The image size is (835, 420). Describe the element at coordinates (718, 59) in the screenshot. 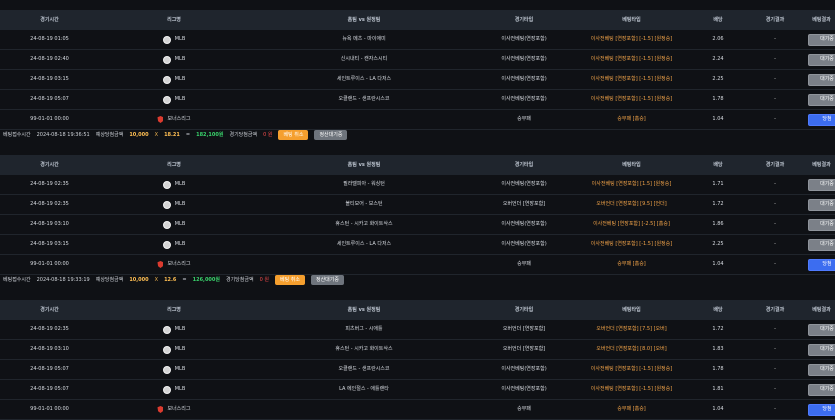

I see `odds-cell: 2.24` at that location.